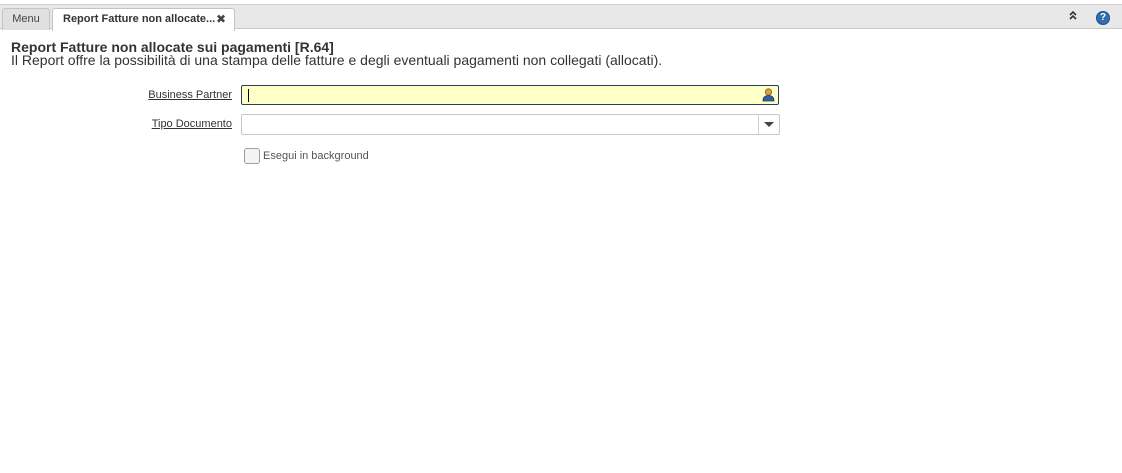  Describe the element at coordinates (190, 95) in the screenshot. I see `business-partner-label: Business Partner` at that location.